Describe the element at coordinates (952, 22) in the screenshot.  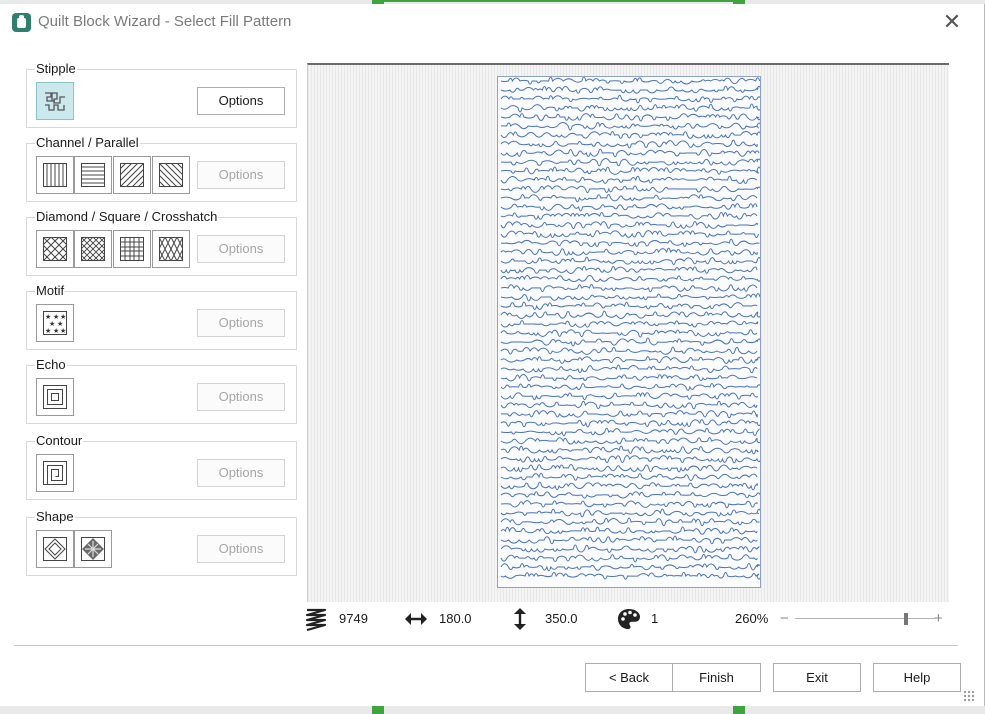
I see `close-icon: ✕` at that location.